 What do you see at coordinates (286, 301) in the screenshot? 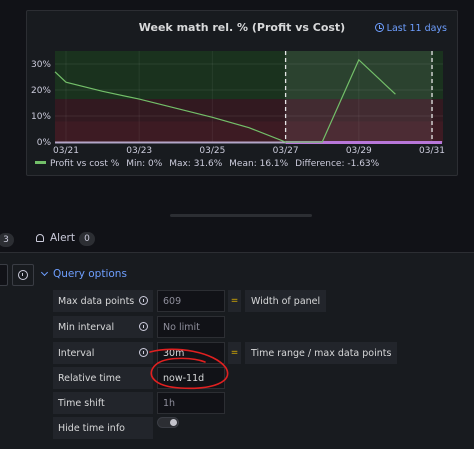
I see `max-data-points-note: Width of panel` at bounding box center [286, 301].